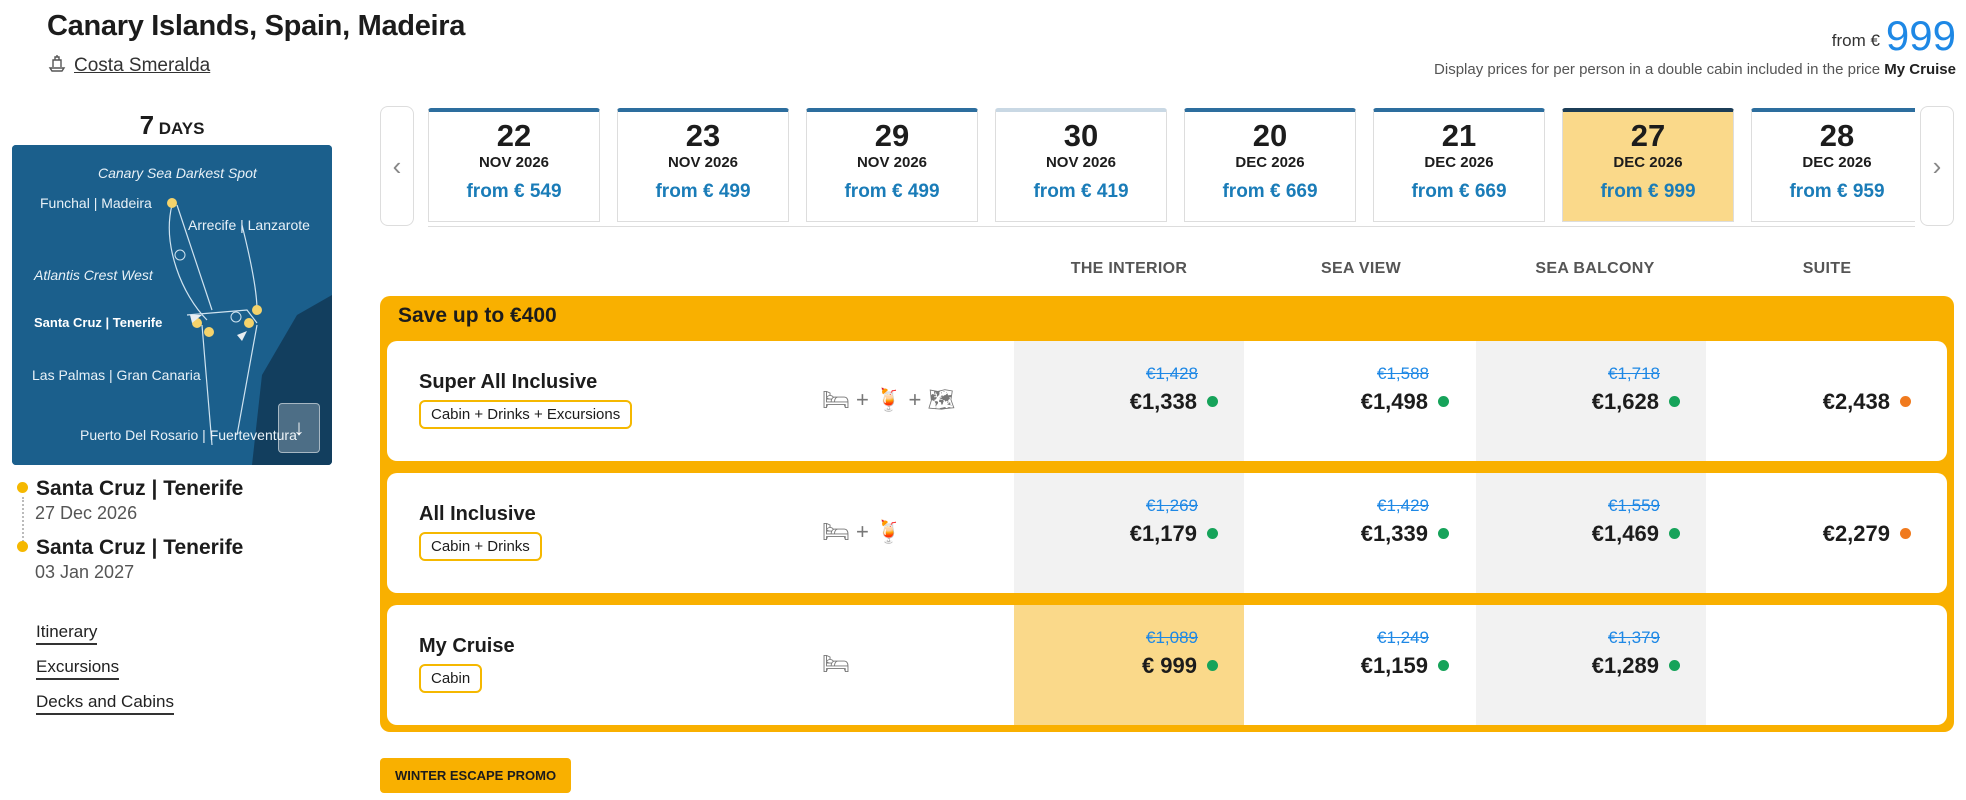 This screenshot has height=800, width=1966. Describe the element at coordinates (477, 514) in the screenshot. I see `package-name: All Inclusive` at that location.